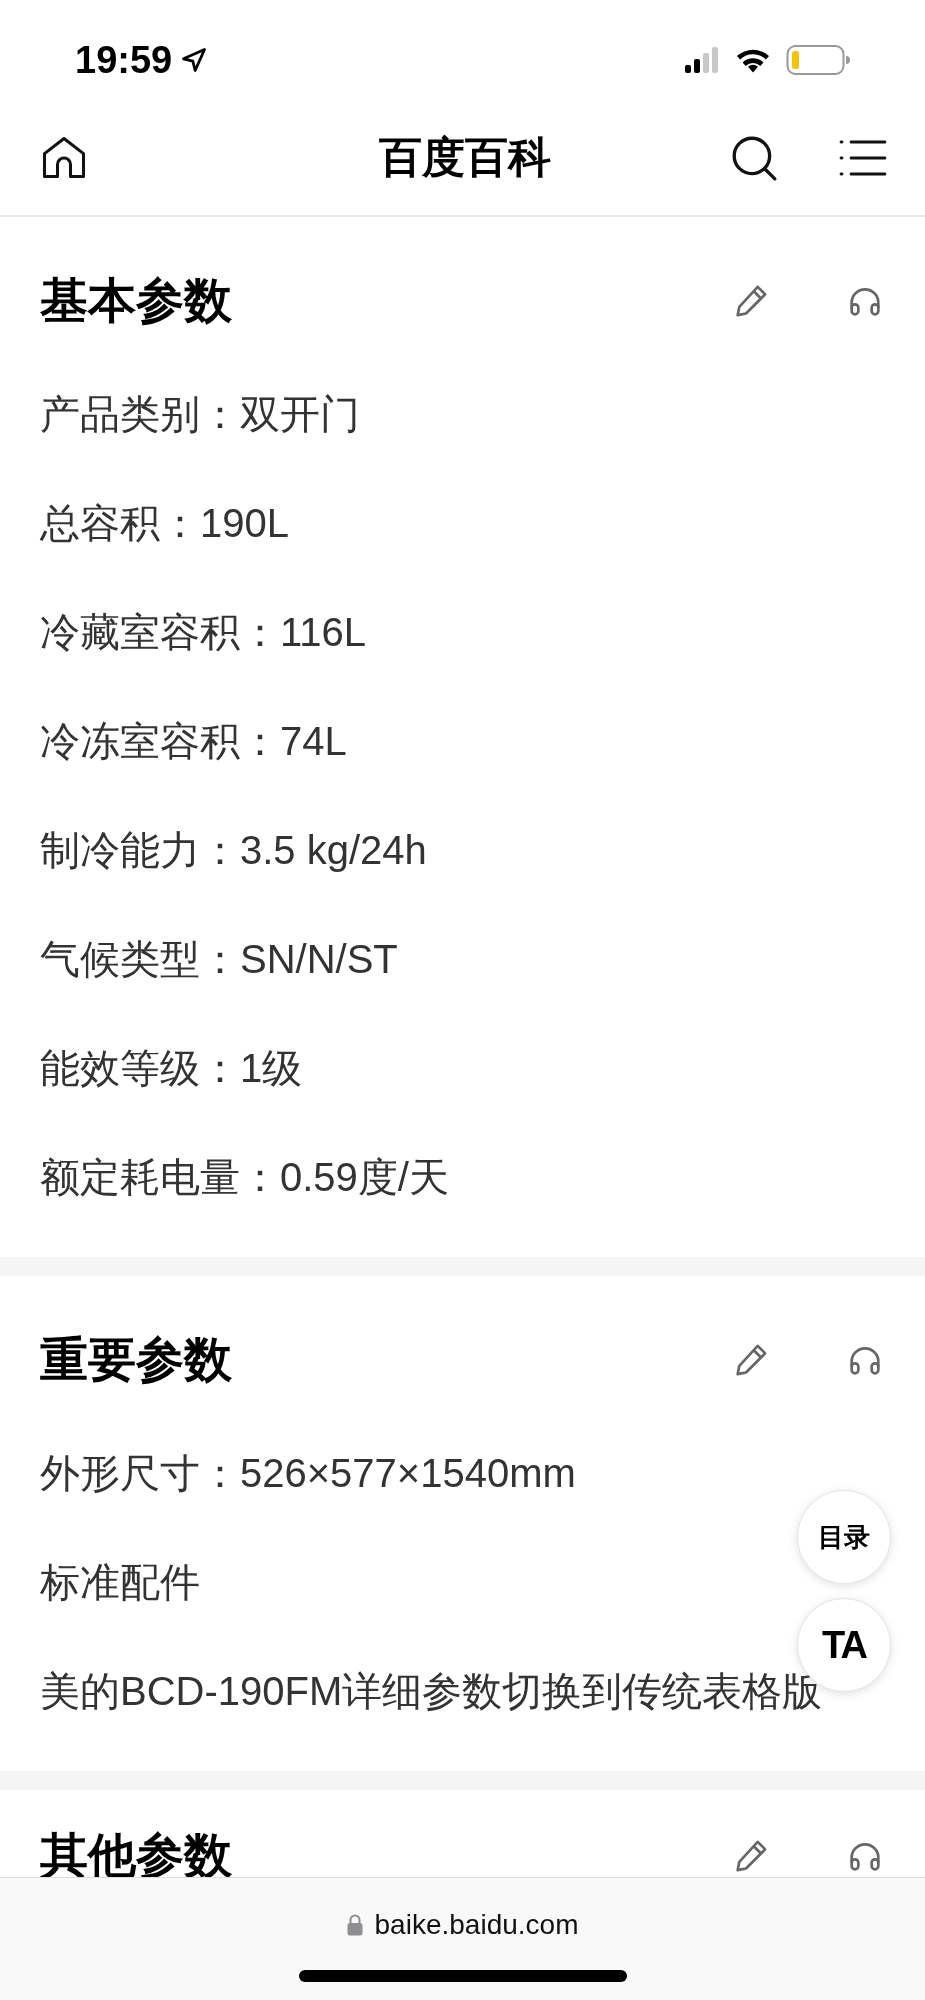 The image size is (925, 2000). What do you see at coordinates (136, 301) in the screenshot?
I see `section-title: 基本参数` at bounding box center [136, 301].